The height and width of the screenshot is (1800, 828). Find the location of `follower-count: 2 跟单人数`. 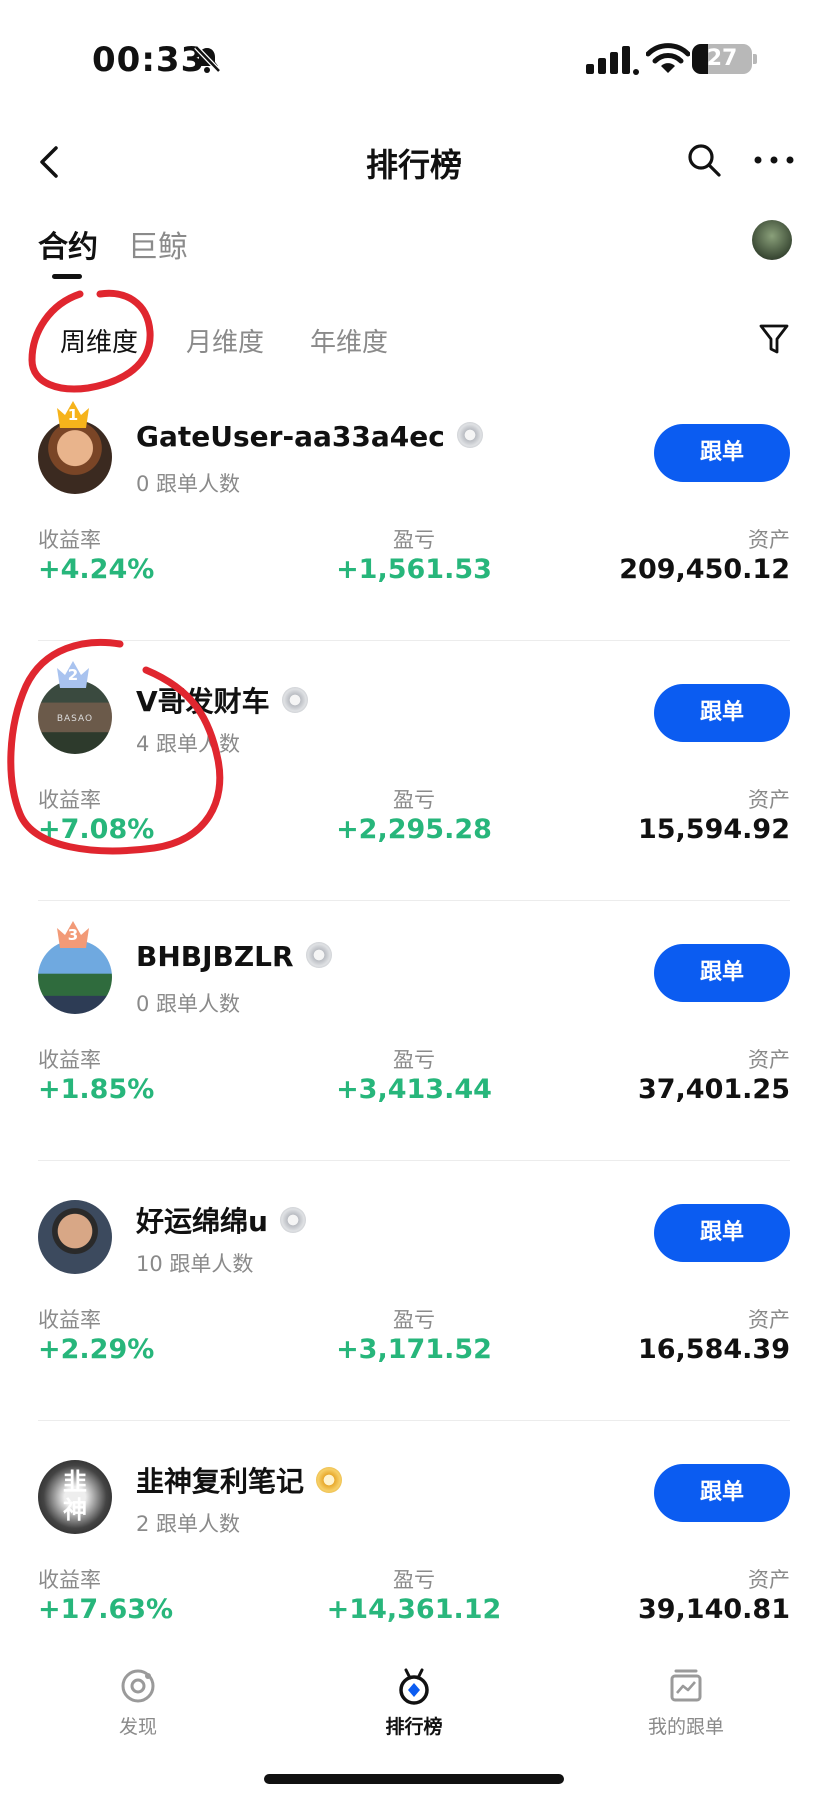

follower-count: 2 跟单人数 is located at coordinates (188, 1524).